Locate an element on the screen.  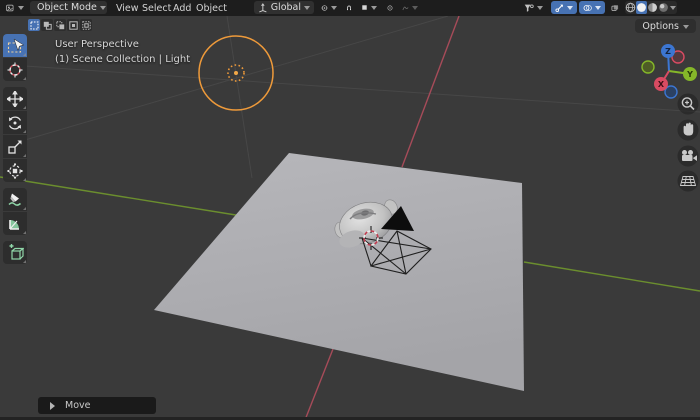
add-cube-icon is located at coordinates (16, 252).